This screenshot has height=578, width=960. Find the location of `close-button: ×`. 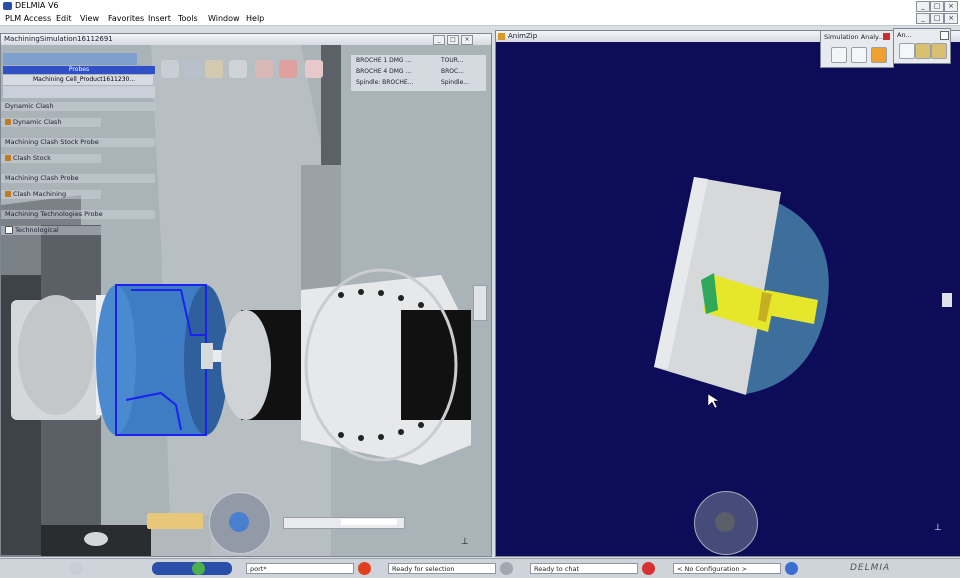

close-button: × is located at coordinates (951, 6).